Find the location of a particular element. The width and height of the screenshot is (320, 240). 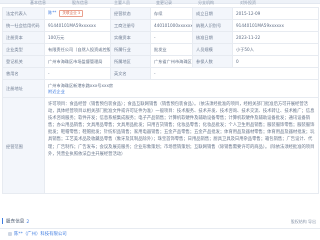

industry-label: 所属行业 is located at coordinates (130, 49).